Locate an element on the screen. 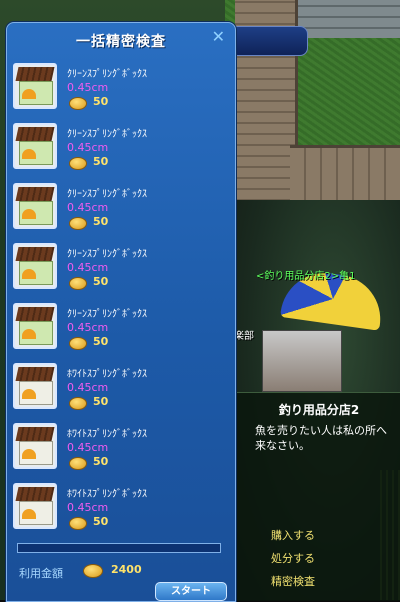 This screenshot has height=602, width=400. npc-option-buy: 購入する is located at coordinates (293, 535).